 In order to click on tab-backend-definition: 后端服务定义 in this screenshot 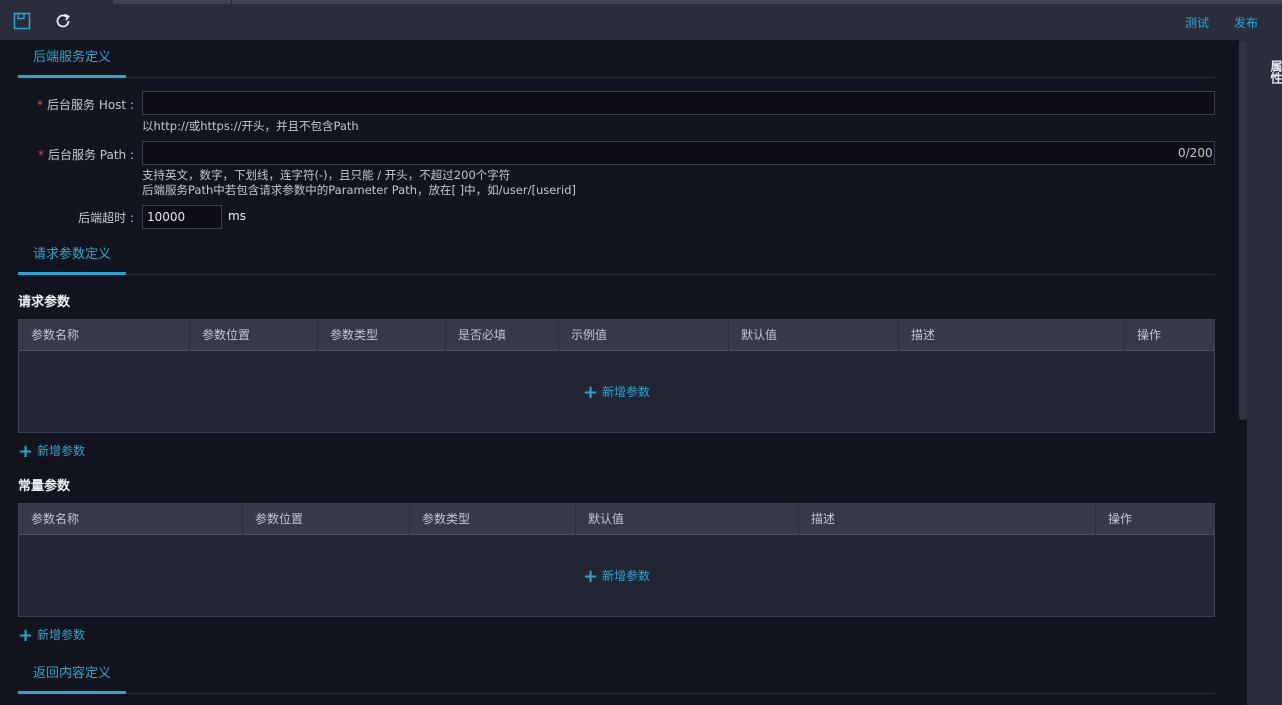, I will do `click(72, 59)`.